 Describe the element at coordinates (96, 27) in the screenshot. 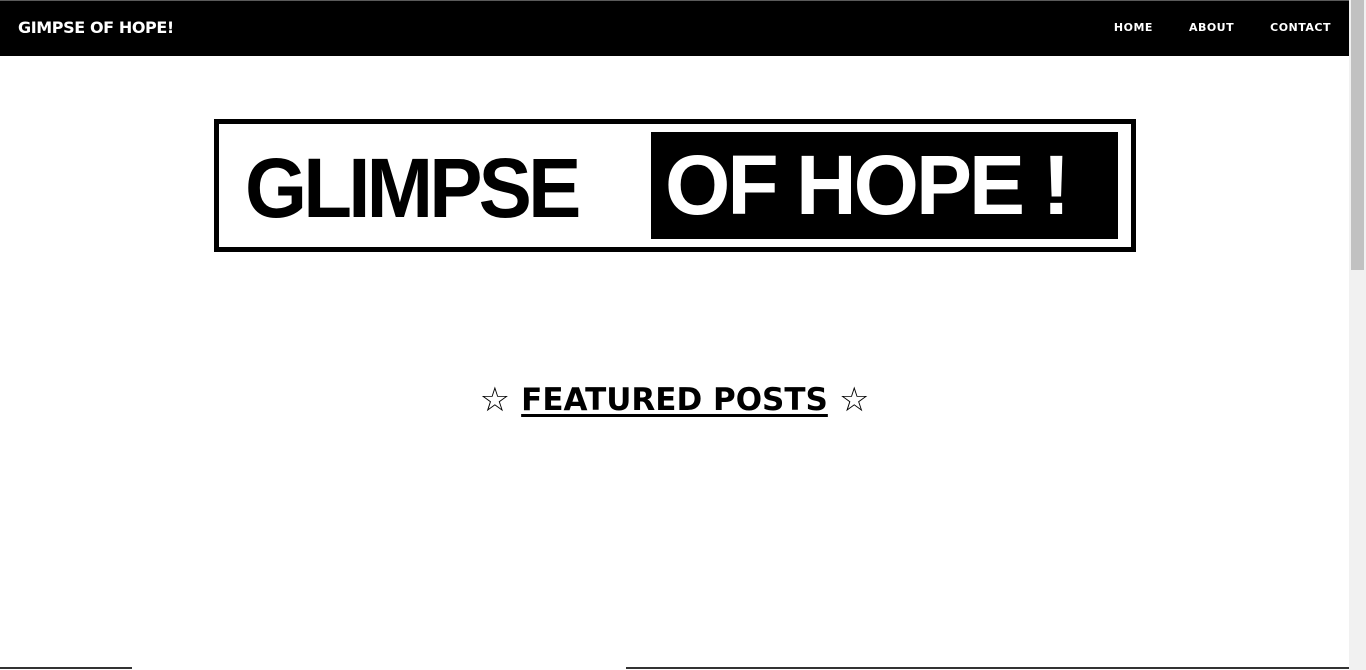

I see `site-brand-link: GIMPSE OF HOPE!` at that location.